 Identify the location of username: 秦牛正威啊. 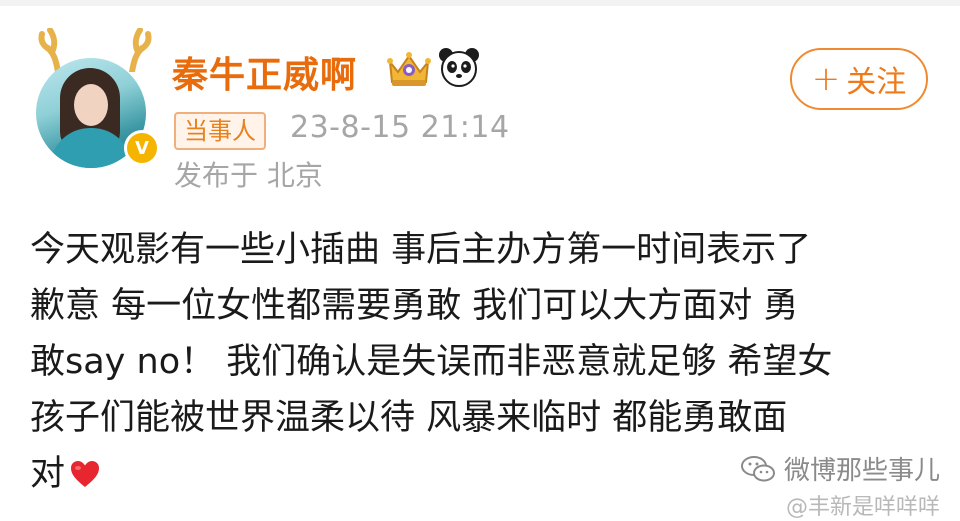
(264, 72).